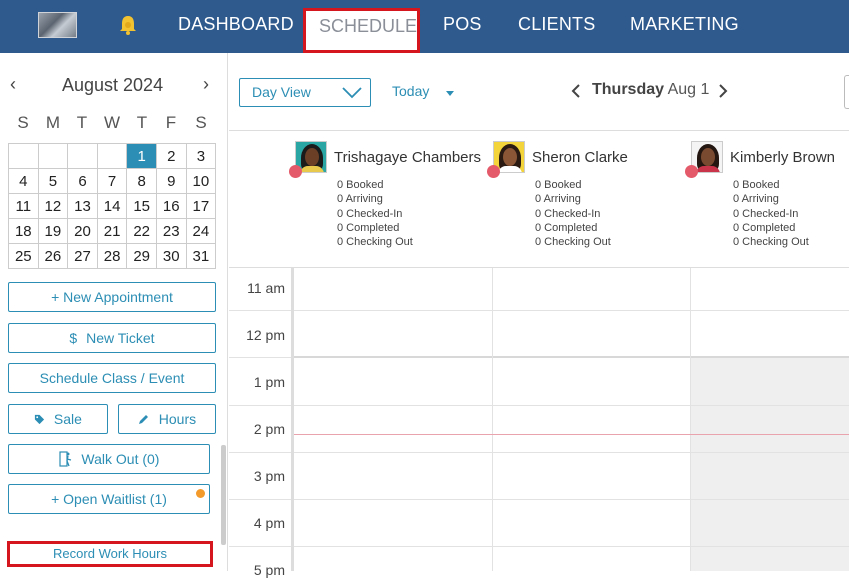 The height and width of the screenshot is (578, 849). Describe the element at coordinates (53, 231) in the screenshot. I see `calendar-day: 19` at that location.